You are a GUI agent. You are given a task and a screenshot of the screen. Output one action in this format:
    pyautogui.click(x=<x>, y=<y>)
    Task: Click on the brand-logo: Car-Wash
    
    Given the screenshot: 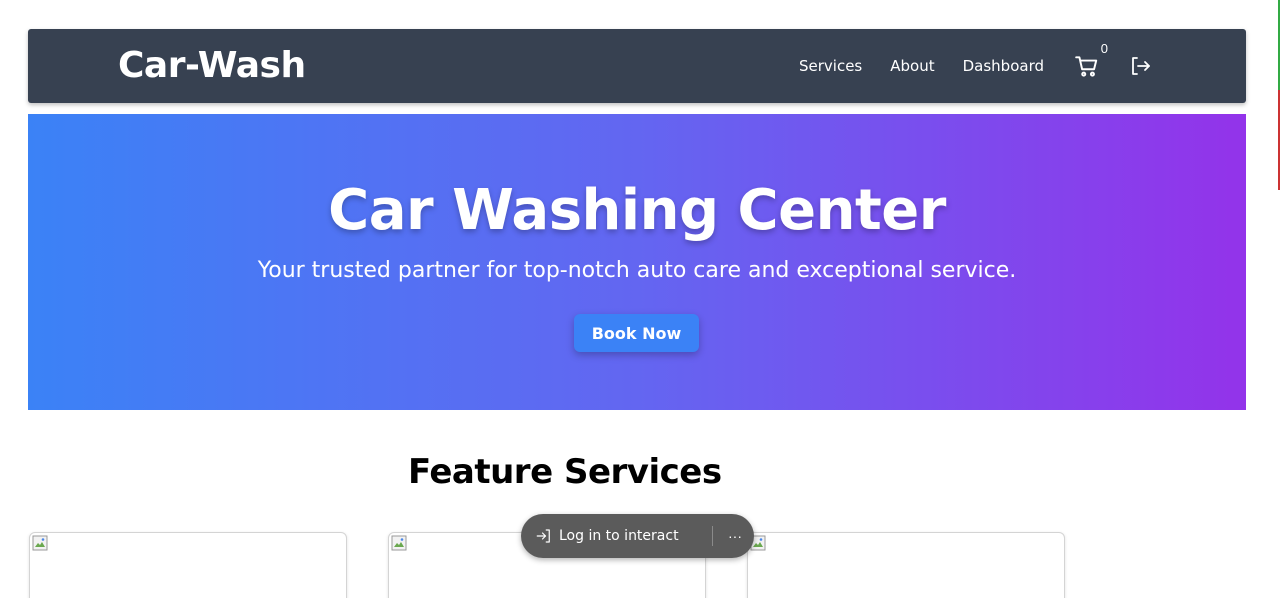 What is the action you would take?
    pyautogui.click(x=212, y=65)
    